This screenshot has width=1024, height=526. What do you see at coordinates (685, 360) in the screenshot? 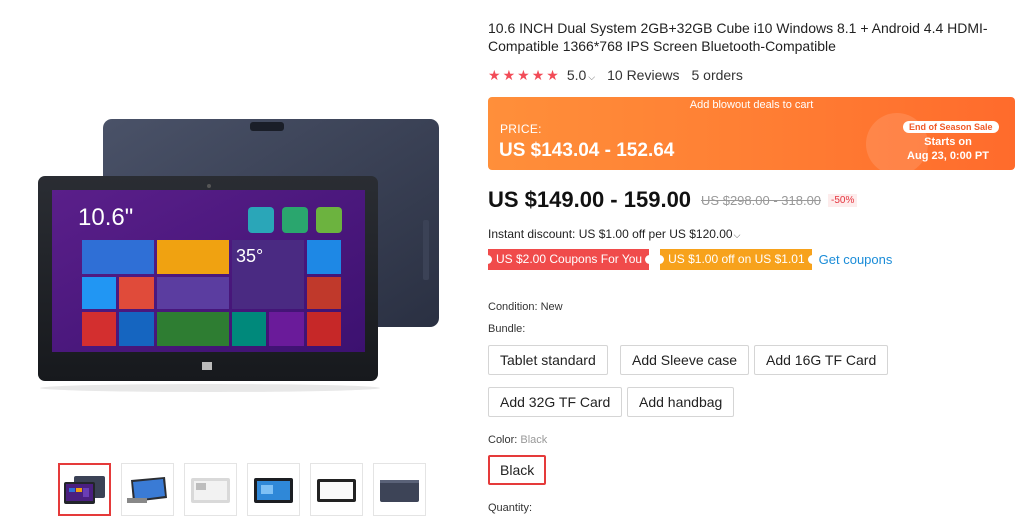
I see `bundle-option-sleeve-case: Add Sleeve case` at bounding box center [685, 360].